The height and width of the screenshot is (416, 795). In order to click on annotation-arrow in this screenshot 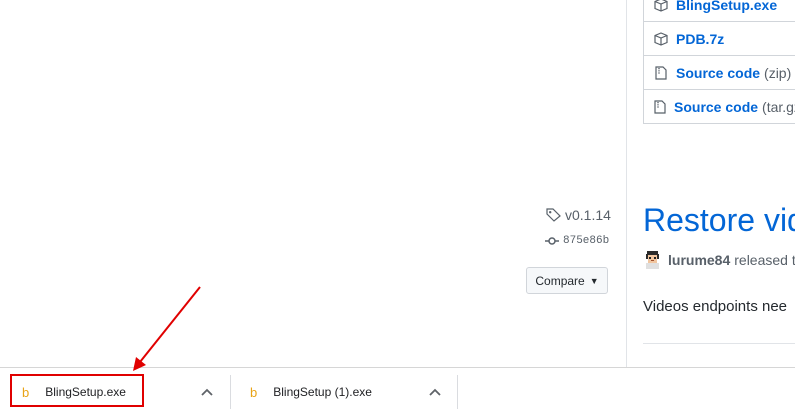, I will do `click(167, 328)`.